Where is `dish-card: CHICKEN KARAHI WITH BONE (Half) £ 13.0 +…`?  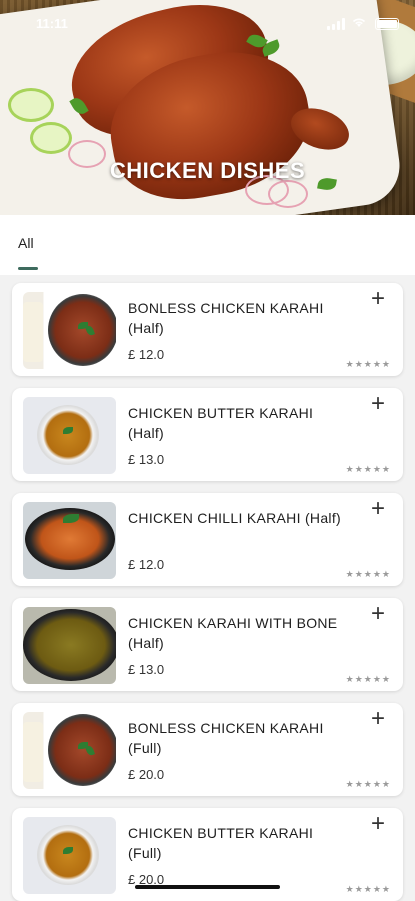 dish-card: CHICKEN KARAHI WITH BONE (Half) £ 13.0 +… is located at coordinates (207, 644).